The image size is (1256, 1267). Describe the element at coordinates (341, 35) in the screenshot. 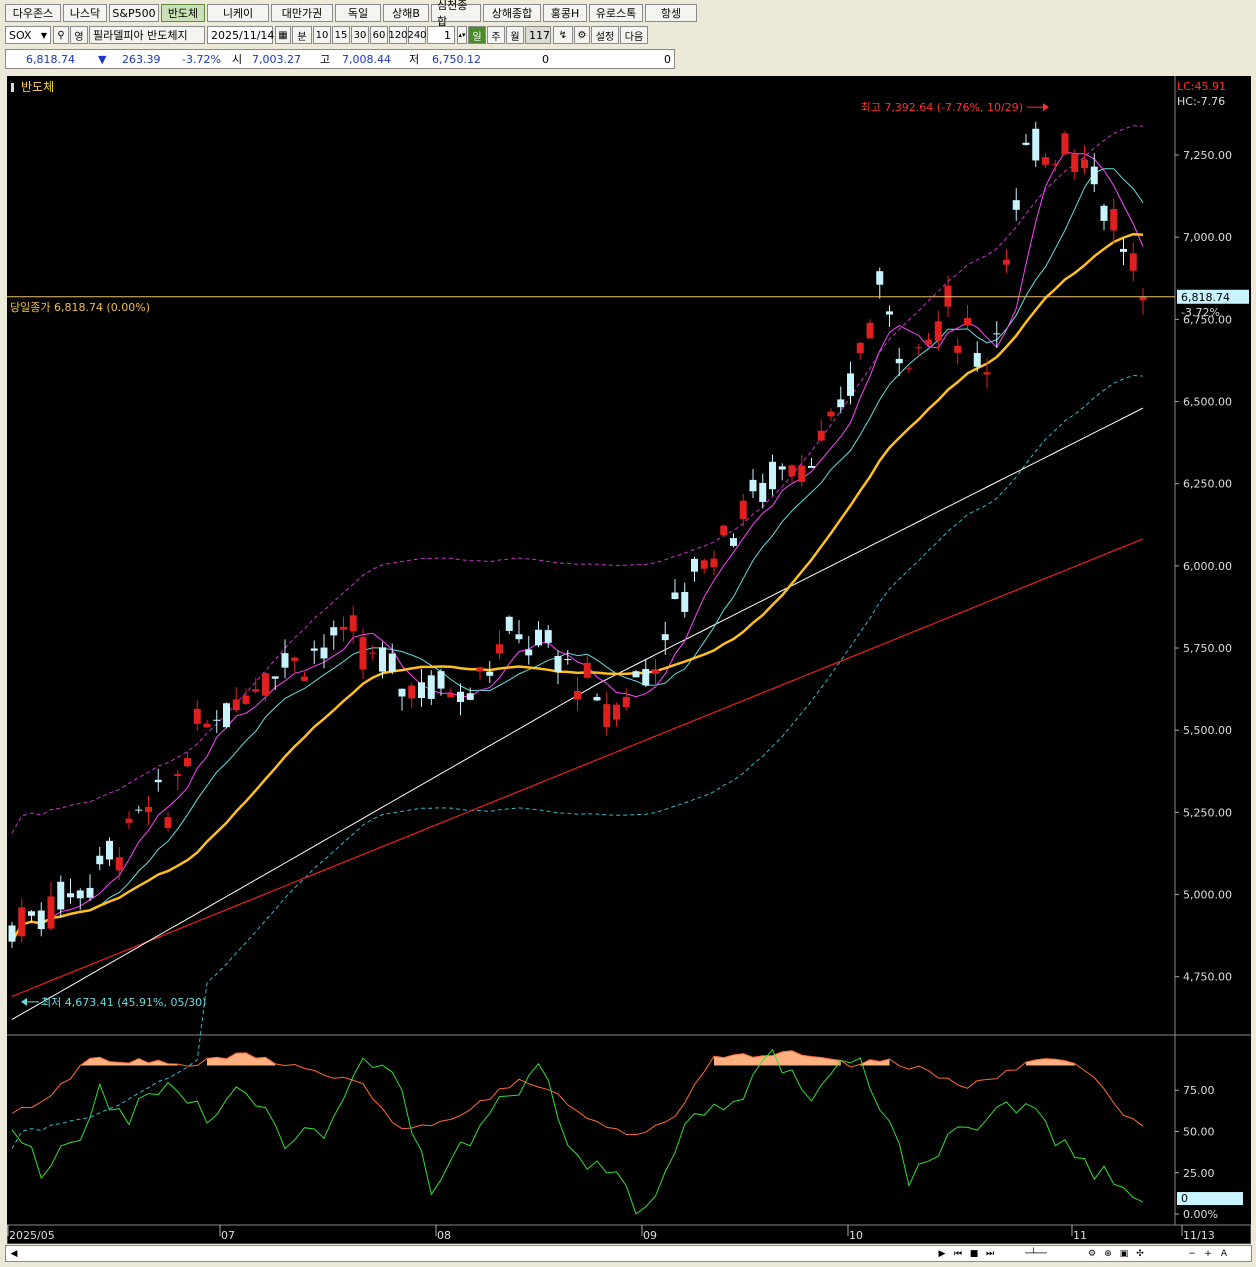

I see `interval-button-15: 15` at that location.